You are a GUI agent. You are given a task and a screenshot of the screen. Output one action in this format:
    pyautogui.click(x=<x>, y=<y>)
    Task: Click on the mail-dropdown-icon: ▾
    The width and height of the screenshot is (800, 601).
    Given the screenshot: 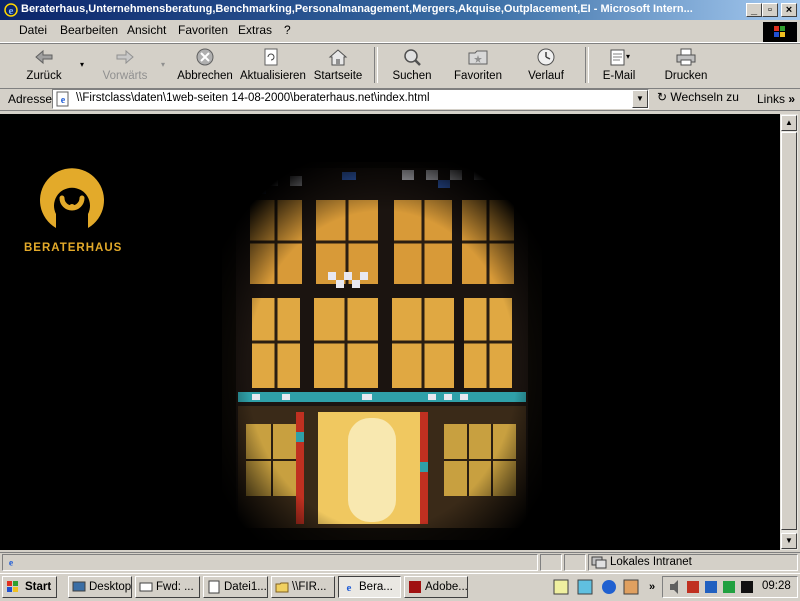 What is the action you would take?
    pyautogui.click(x=628, y=56)
    